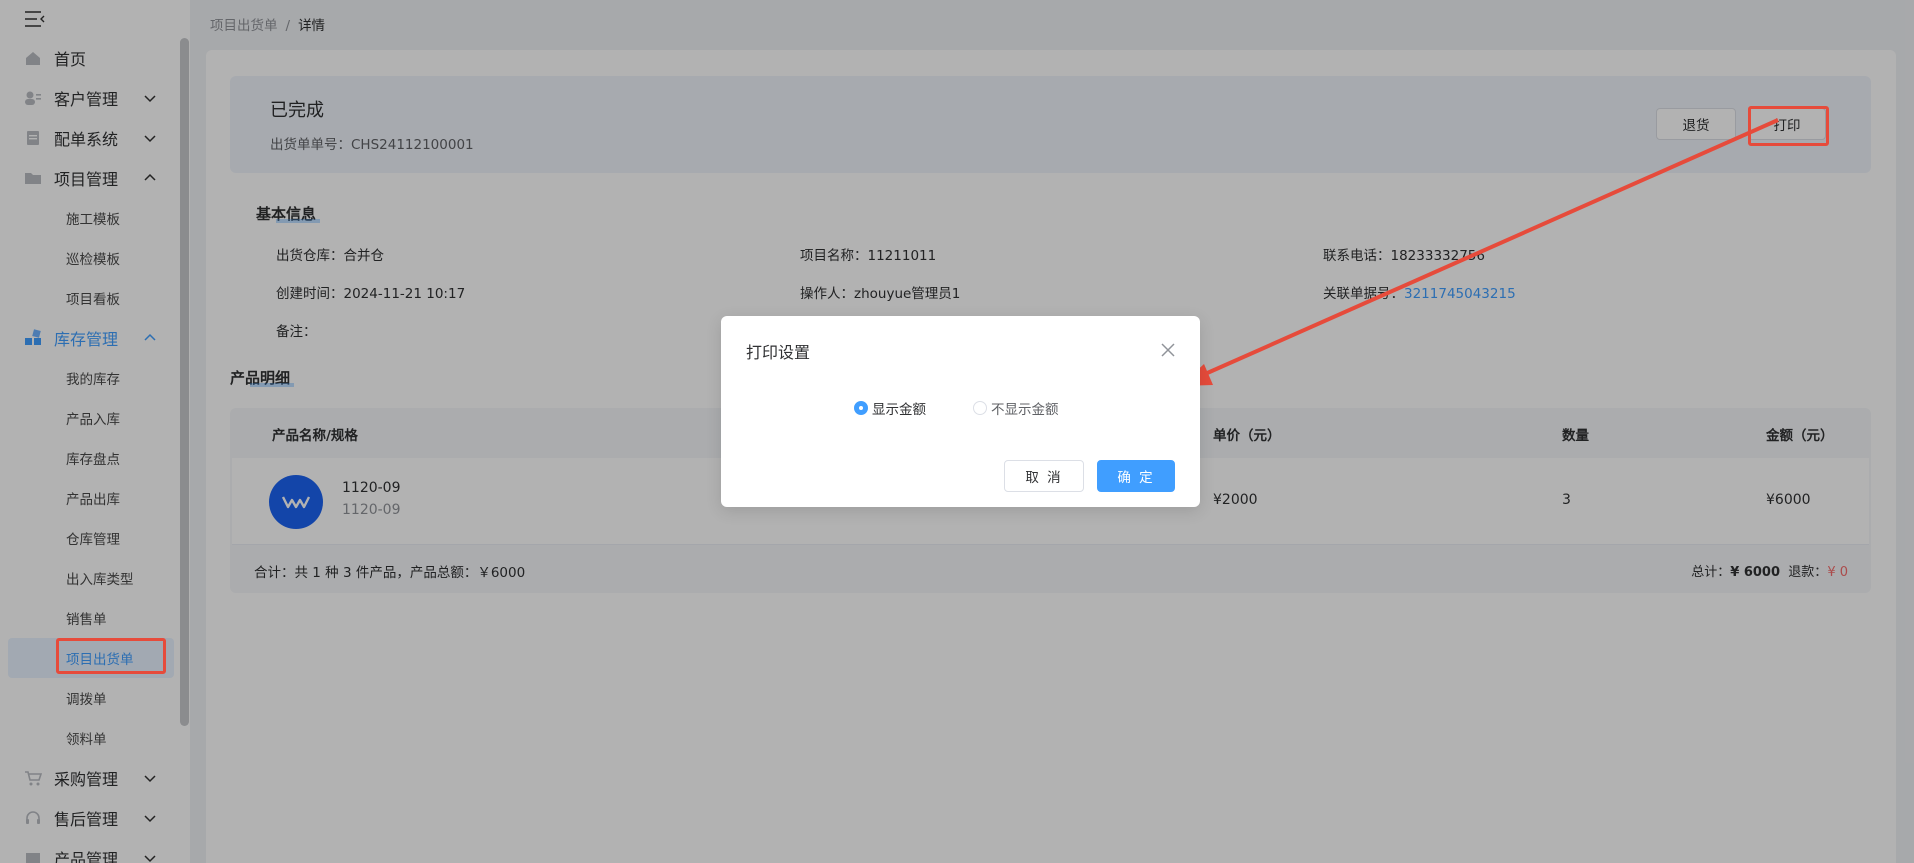 The width and height of the screenshot is (1914, 863). I want to click on close-icon, so click(1168, 350).